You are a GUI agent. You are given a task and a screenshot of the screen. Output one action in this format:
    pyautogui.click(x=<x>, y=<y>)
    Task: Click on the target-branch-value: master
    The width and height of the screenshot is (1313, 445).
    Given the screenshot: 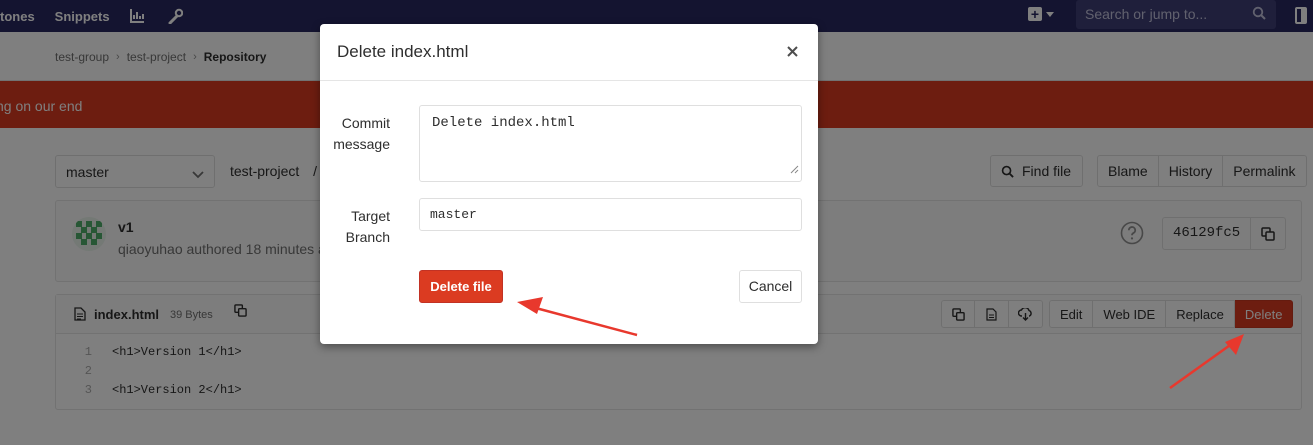 What is the action you would take?
    pyautogui.click(x=453, y=214)
    